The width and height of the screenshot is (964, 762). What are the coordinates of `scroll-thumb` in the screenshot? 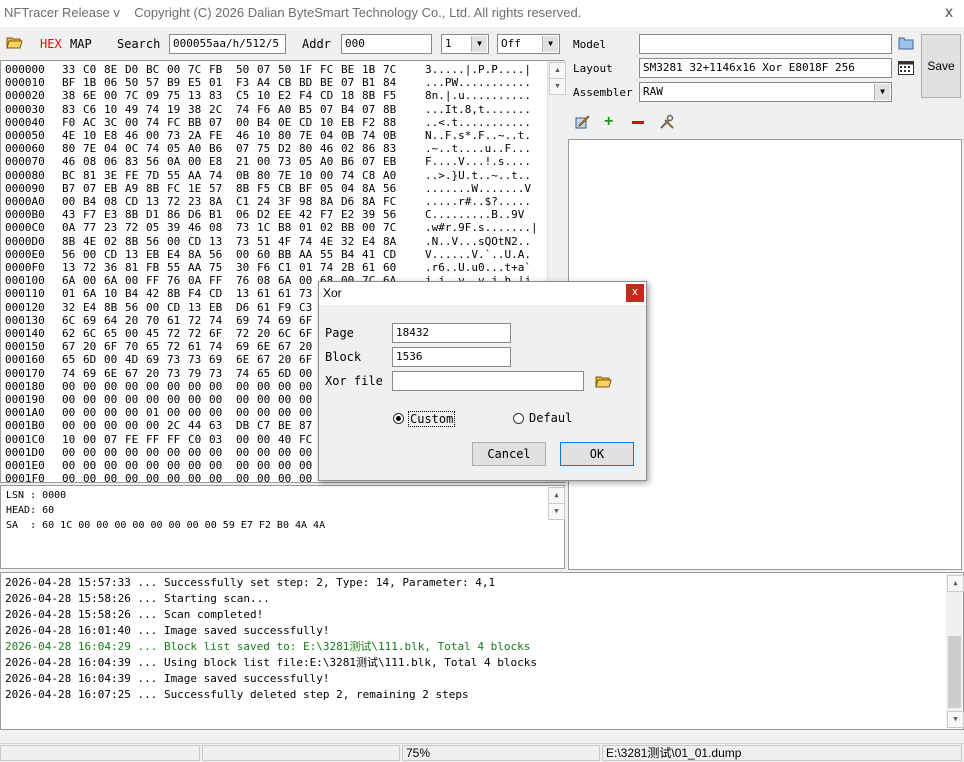 It's located at (954, 672).